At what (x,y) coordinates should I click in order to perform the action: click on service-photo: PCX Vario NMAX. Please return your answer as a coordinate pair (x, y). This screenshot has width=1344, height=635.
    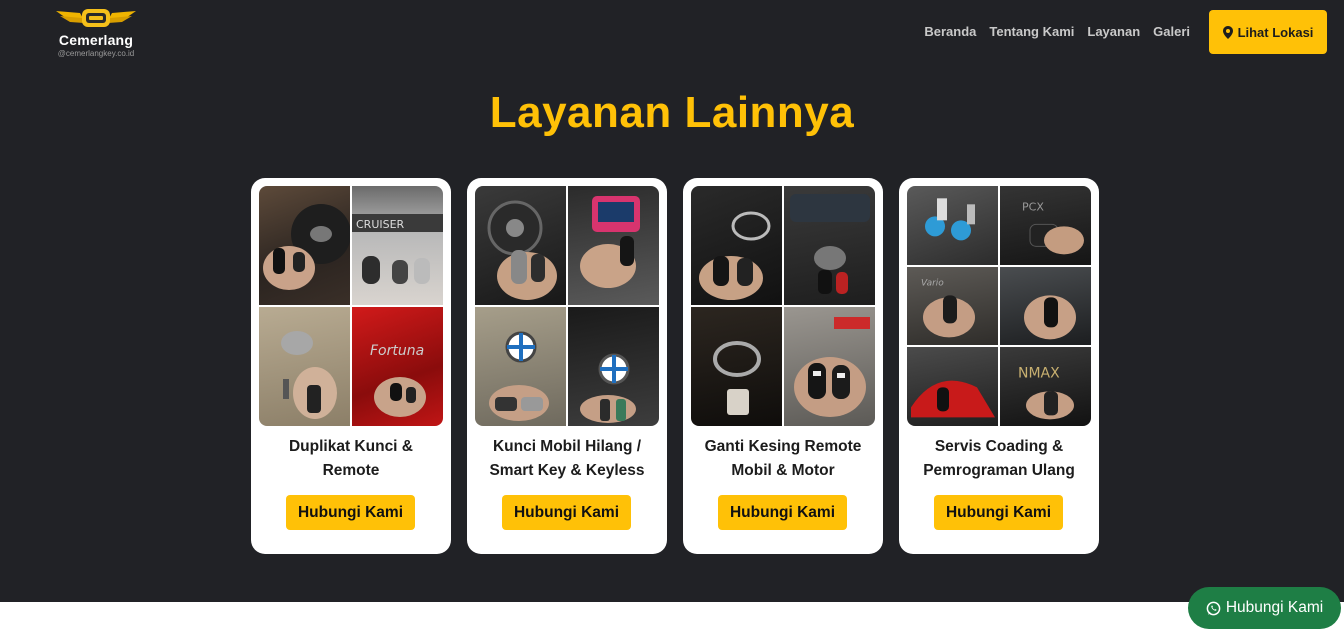
    Looking at the image, I should click on (999, 306).